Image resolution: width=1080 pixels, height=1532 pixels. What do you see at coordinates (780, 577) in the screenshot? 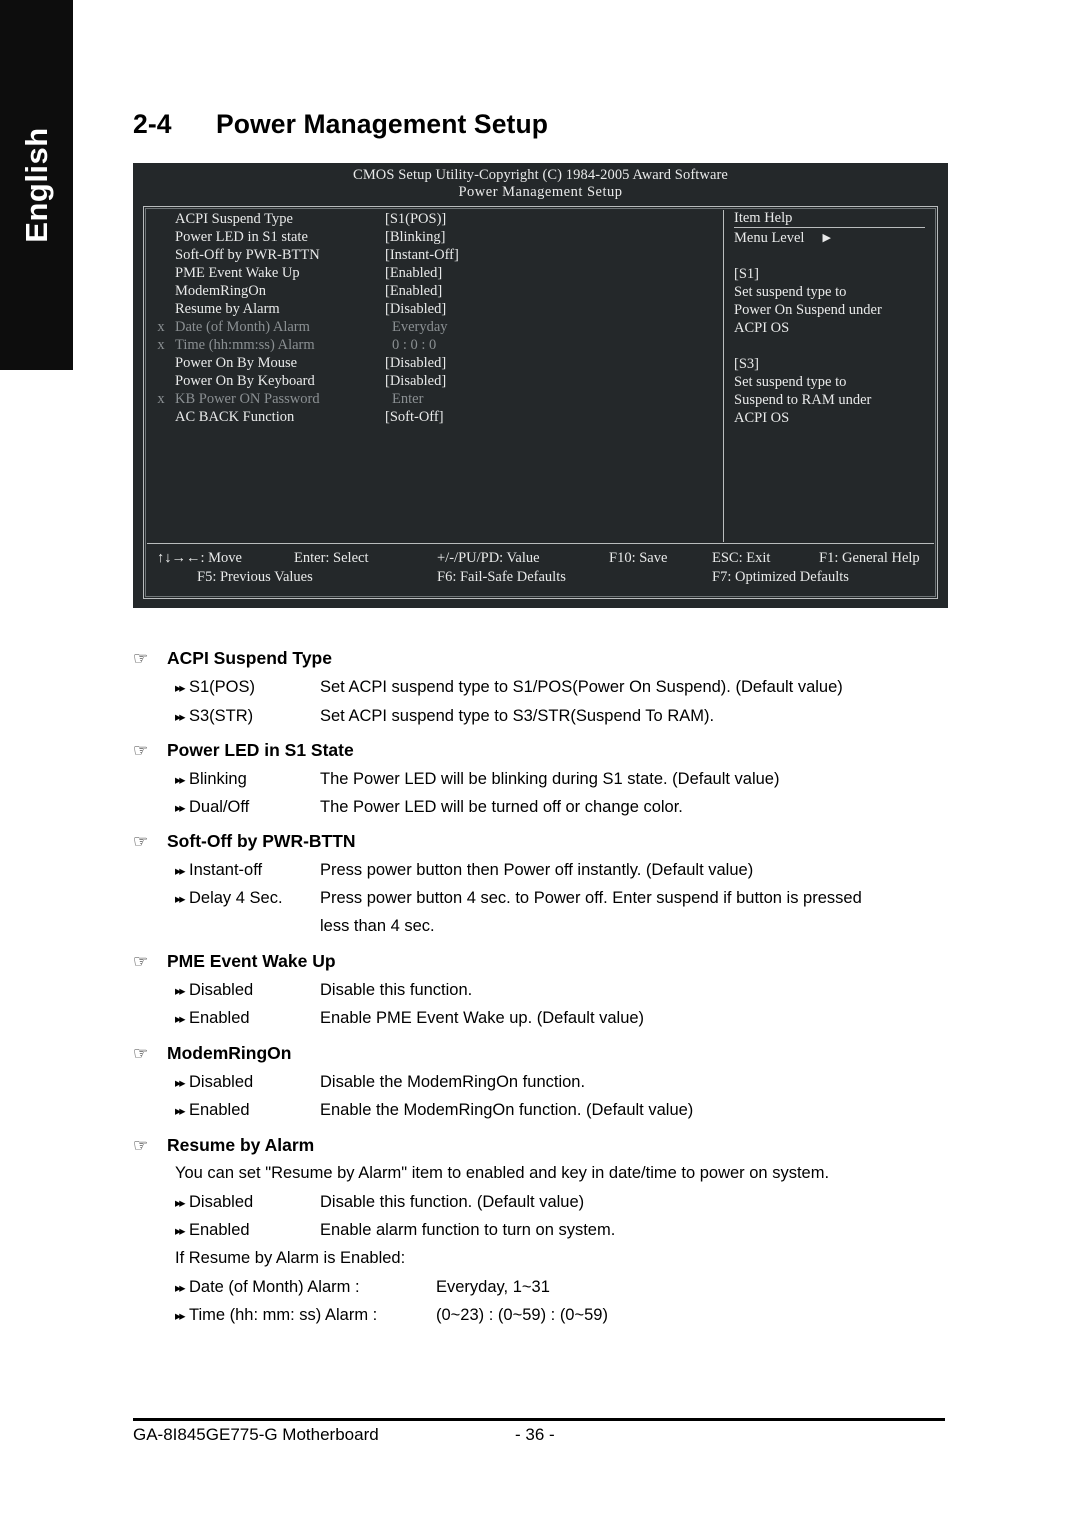
I see `bios-key-hint: F7: Optimized Defaults` at bounding box center [780, 577].